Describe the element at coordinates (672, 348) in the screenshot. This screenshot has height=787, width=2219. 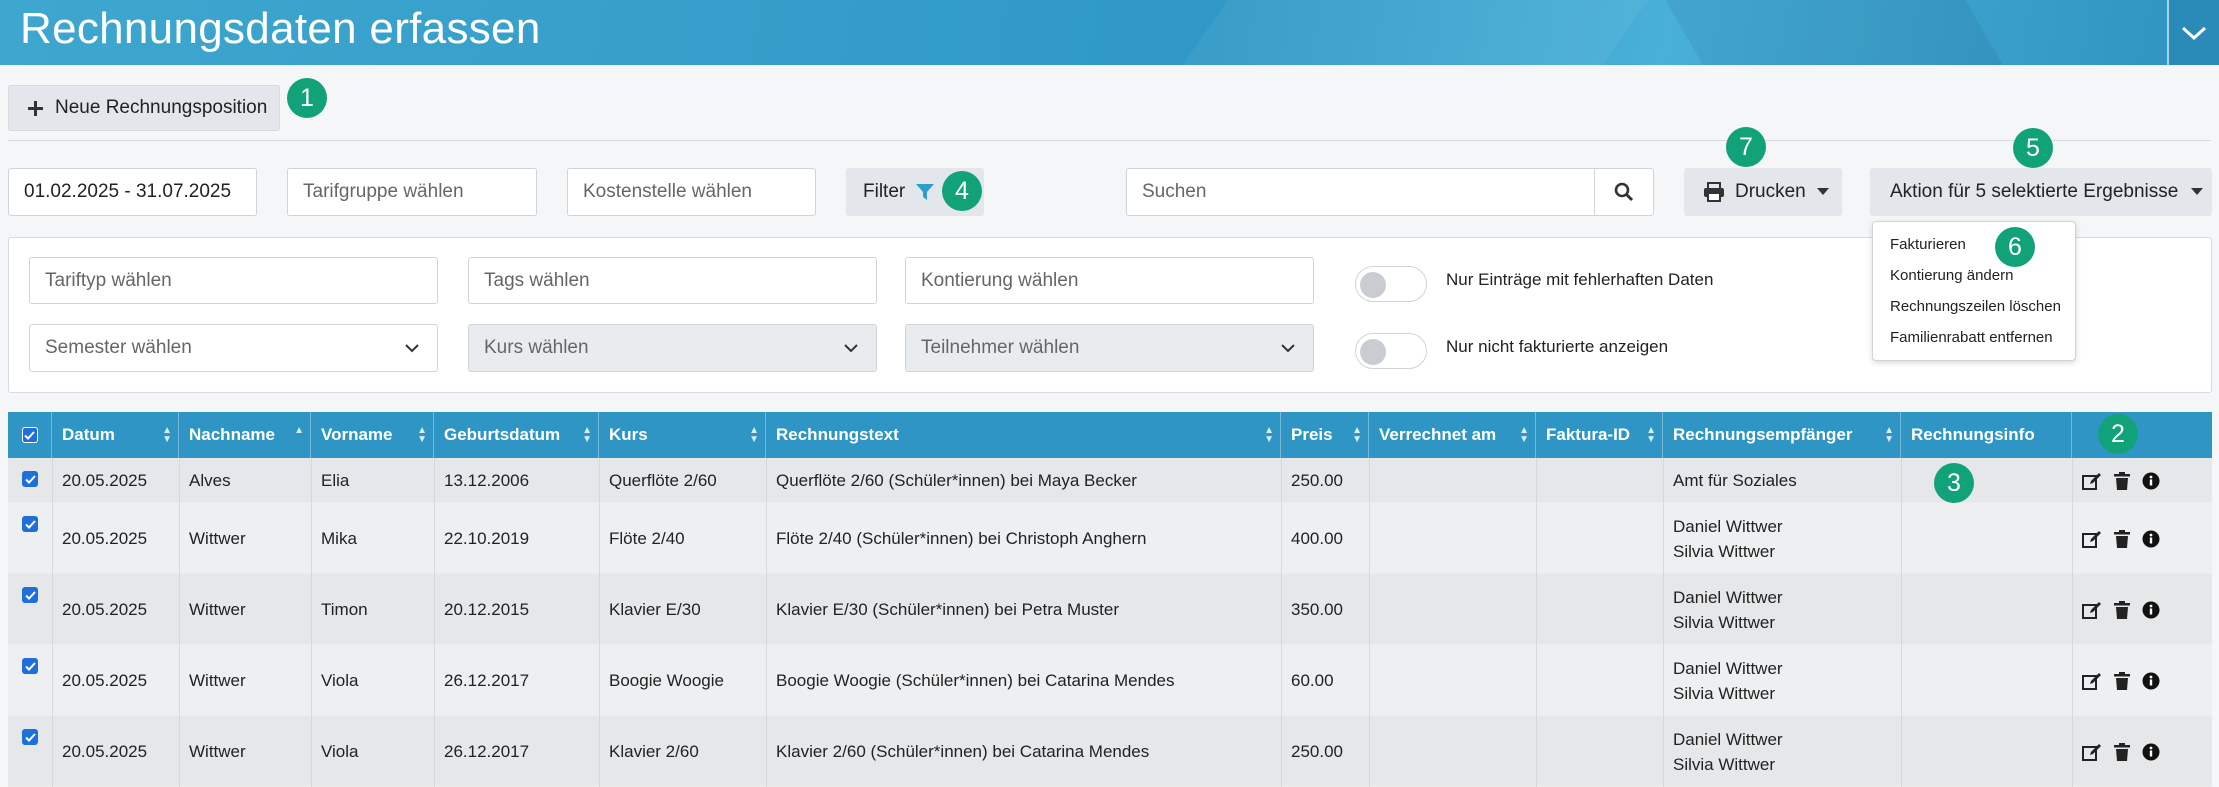
I see `kurs-select: Kurs wählen` at that location.